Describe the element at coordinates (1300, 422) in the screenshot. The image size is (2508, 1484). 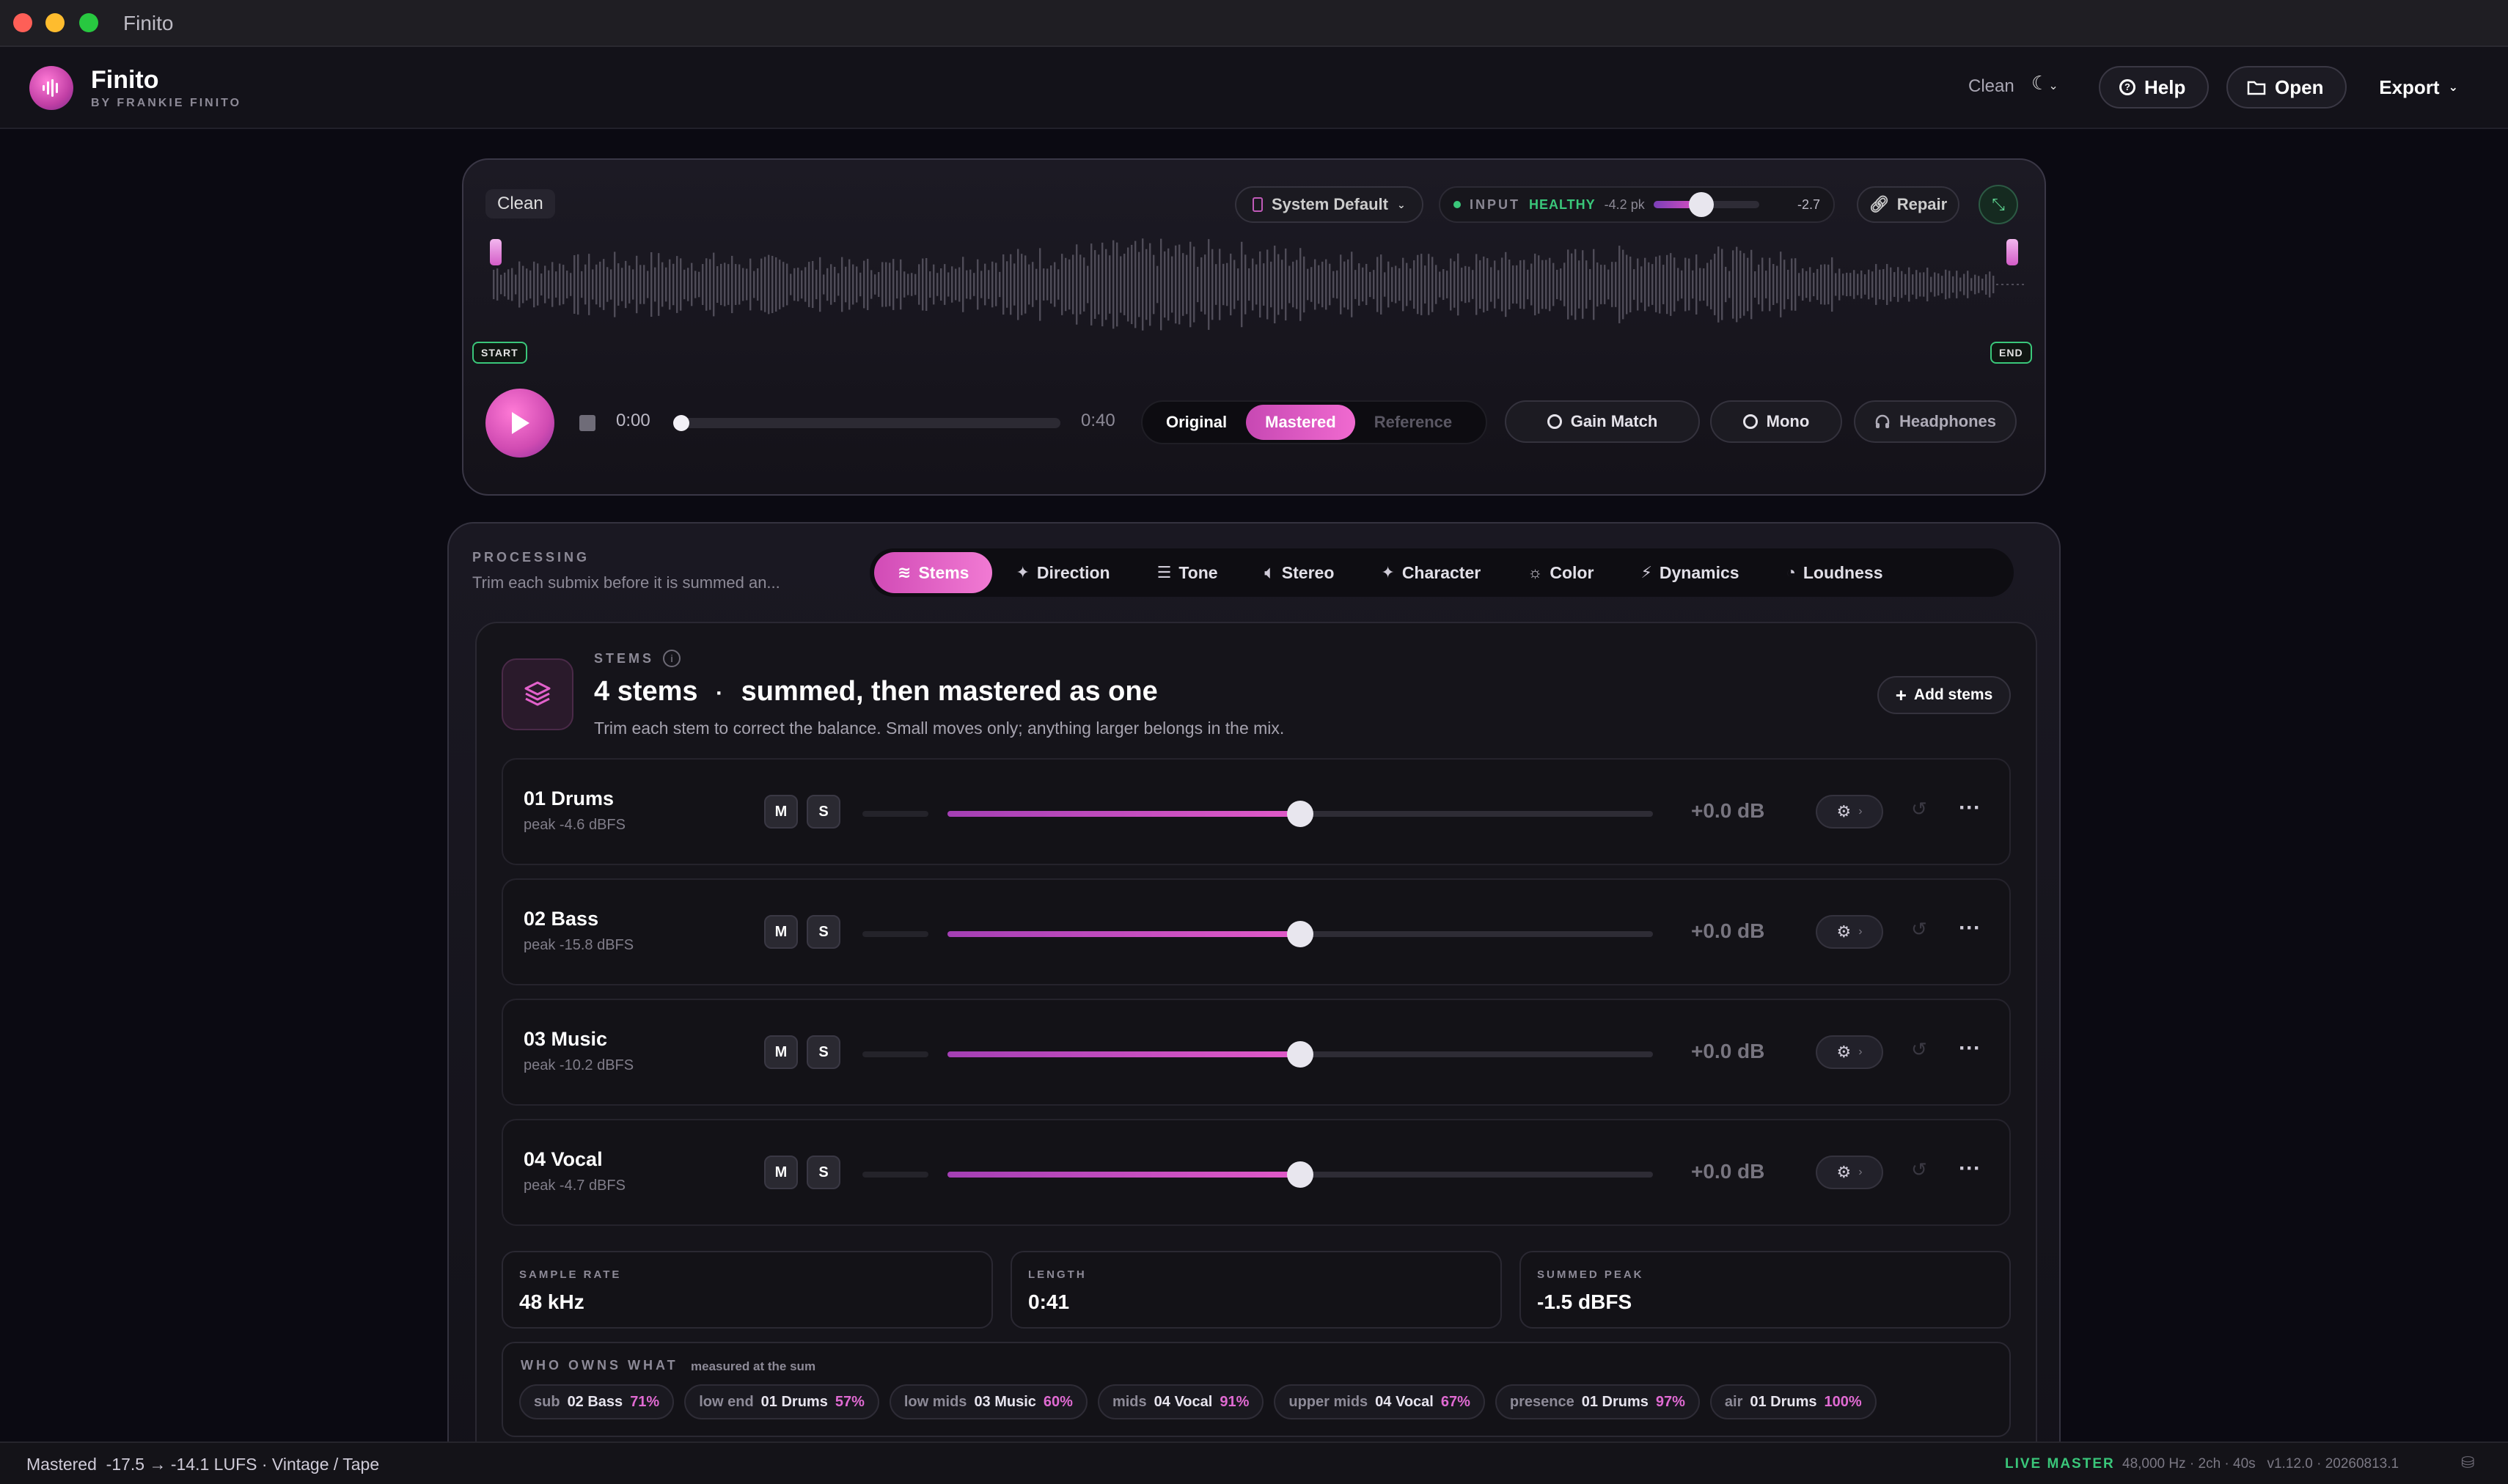
I see `compare-mastered: Mastered` at that location.